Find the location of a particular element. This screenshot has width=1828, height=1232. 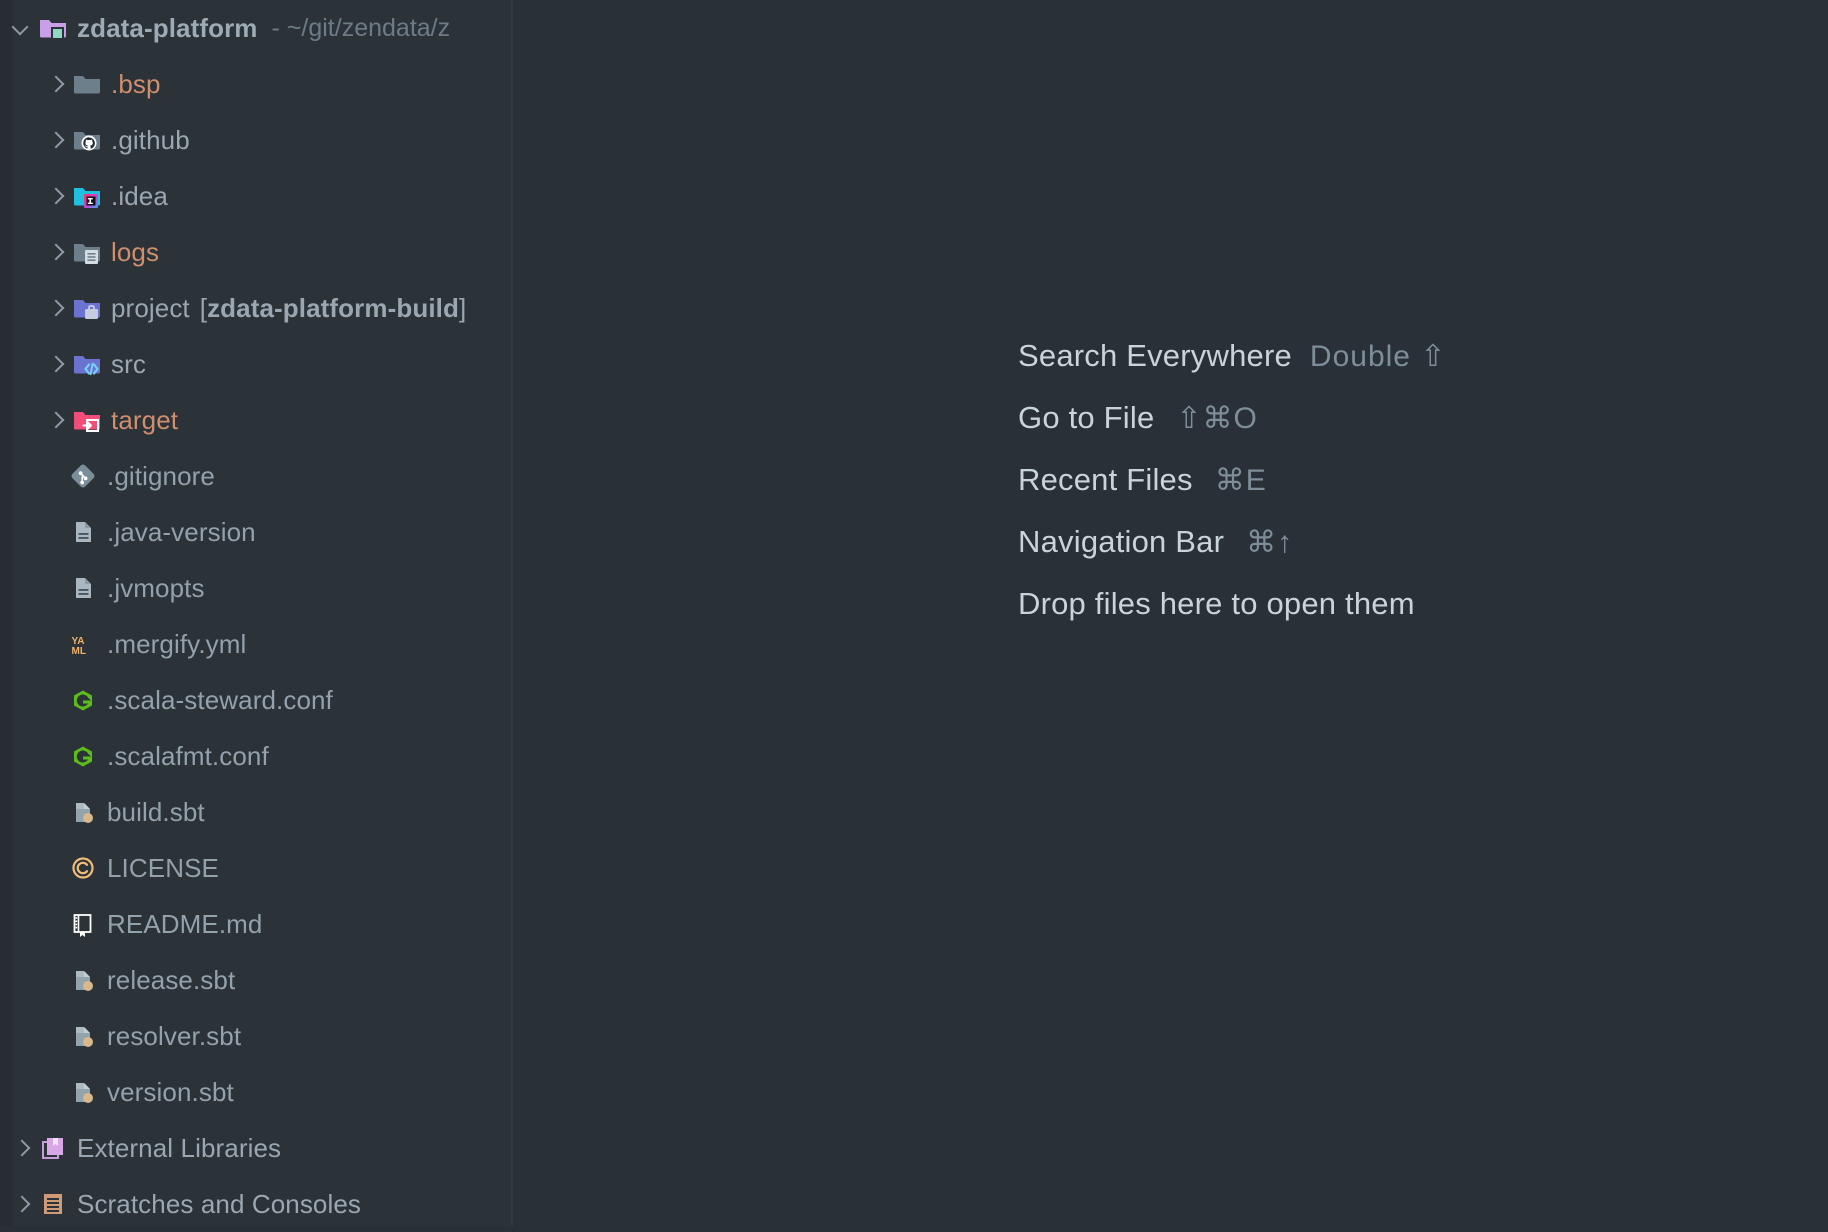

tree-node-scalafmt-conf: .scalafmt.conf is located at coordinates (256, 756).